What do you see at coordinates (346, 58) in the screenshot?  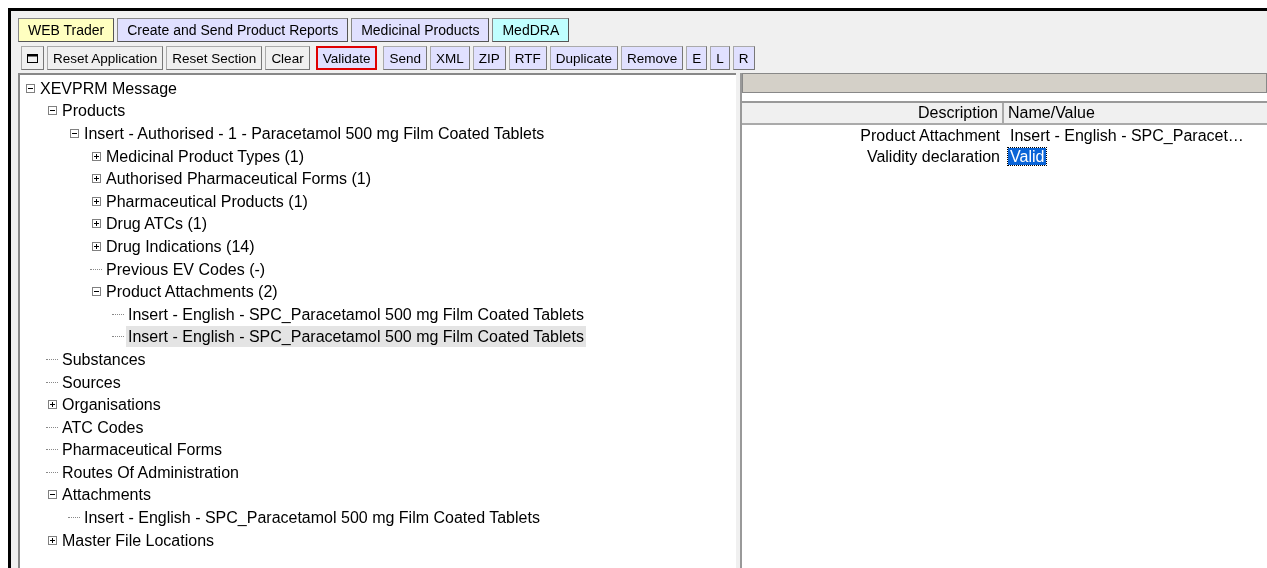 I see `toolbar-button: Validate` at bounding box center [346, 58].